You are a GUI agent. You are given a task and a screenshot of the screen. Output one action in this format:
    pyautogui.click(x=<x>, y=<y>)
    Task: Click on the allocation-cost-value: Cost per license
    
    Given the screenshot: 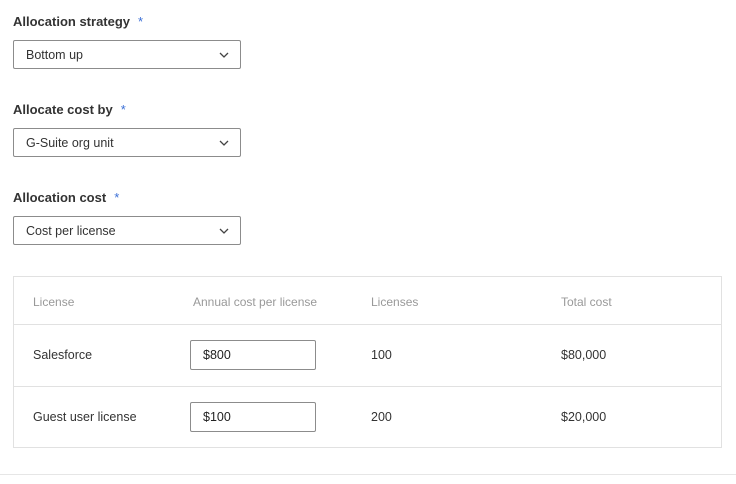 What is the action you would take?
    pyautogui.click(x=71, y=231)
    